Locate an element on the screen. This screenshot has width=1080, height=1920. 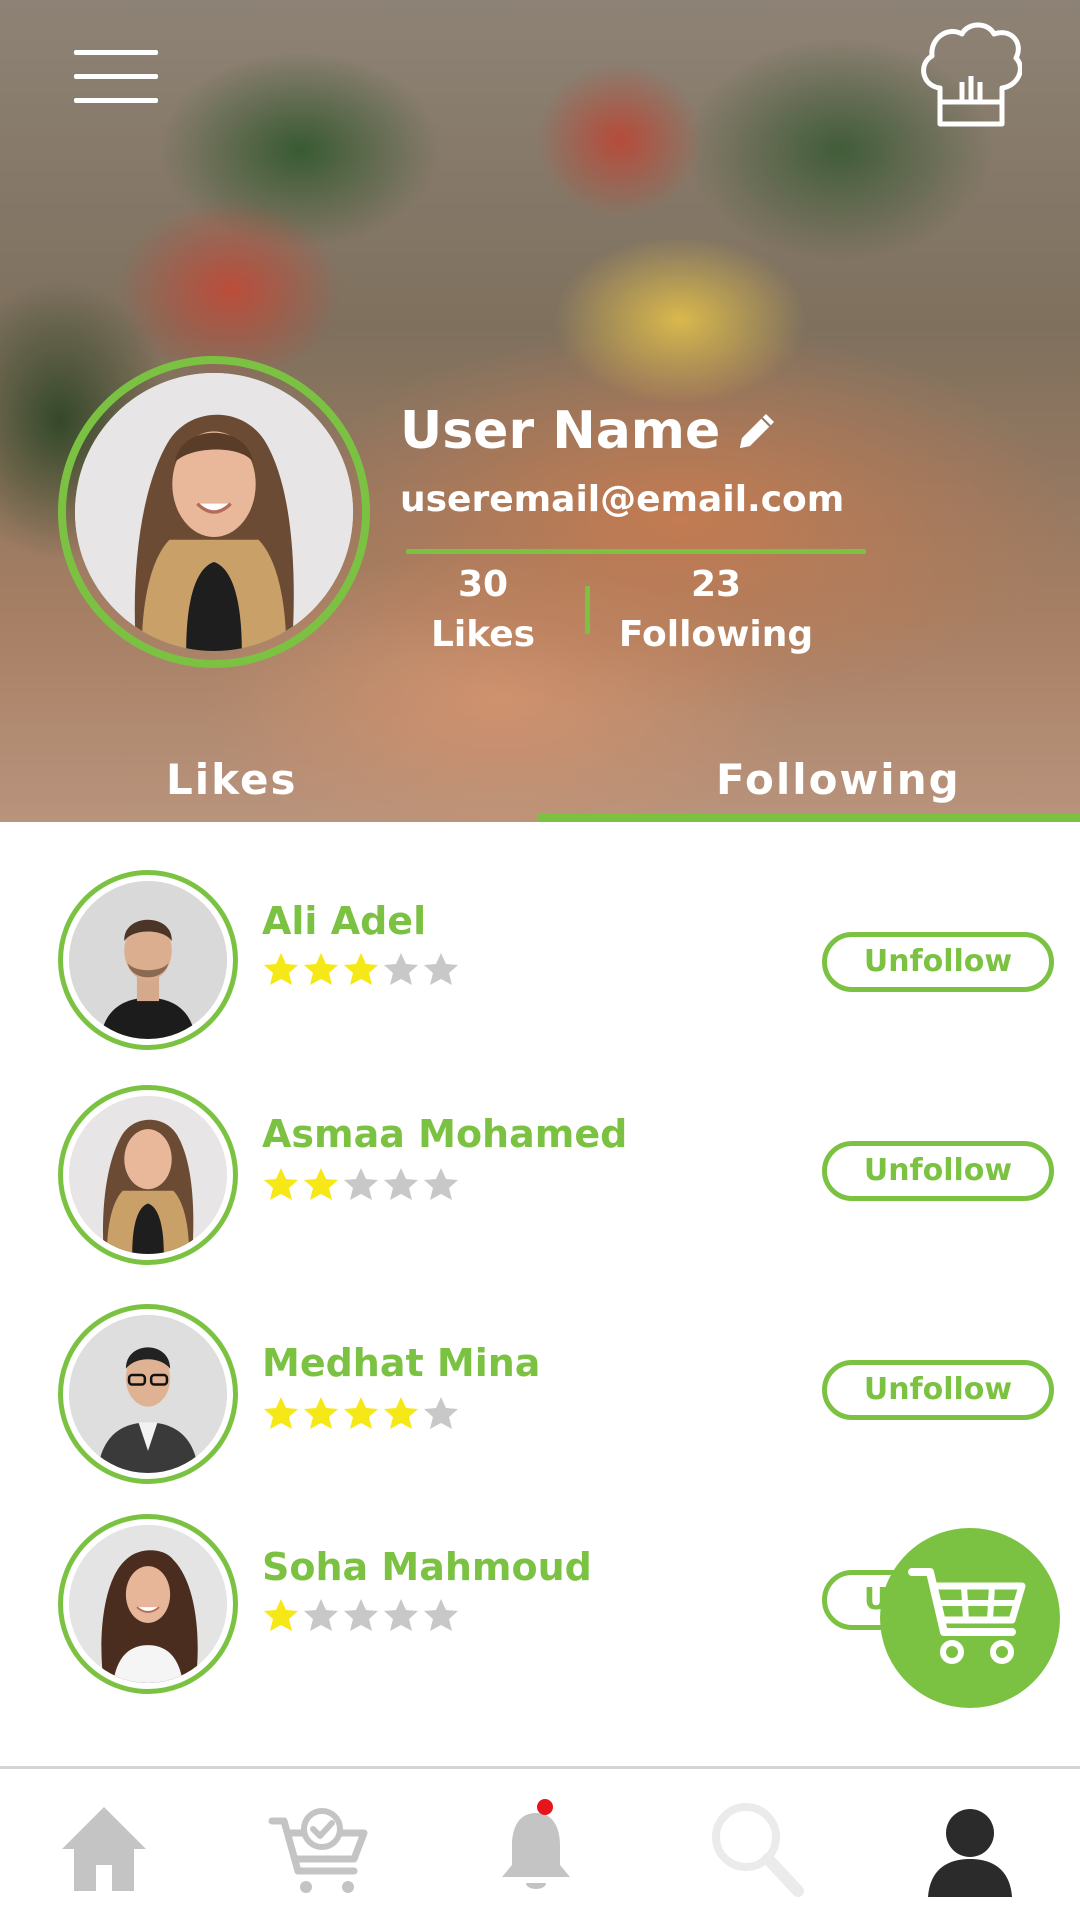
user-name: Soha Mahmoud is located at coordinates (427, 1567).